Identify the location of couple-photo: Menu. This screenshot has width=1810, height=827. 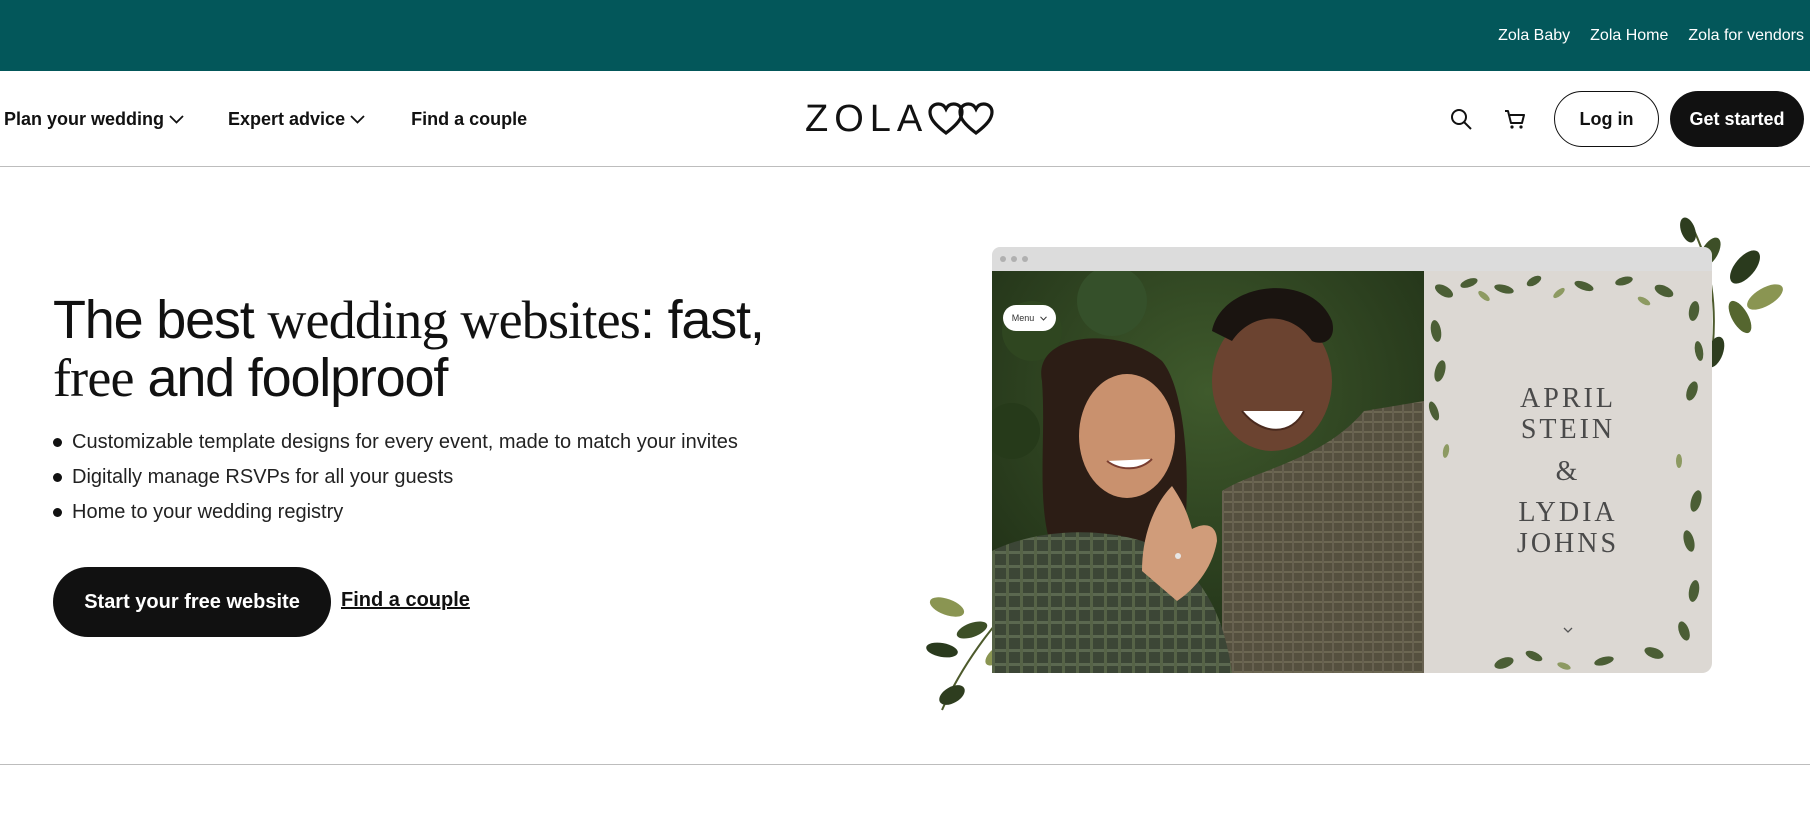
(1208, 472).